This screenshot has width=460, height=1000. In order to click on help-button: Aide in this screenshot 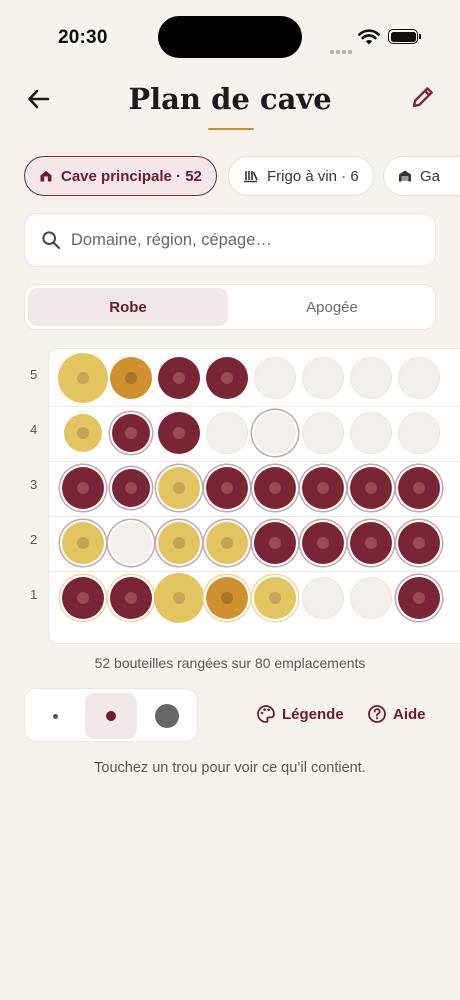, I will do `click(396, 714)`.